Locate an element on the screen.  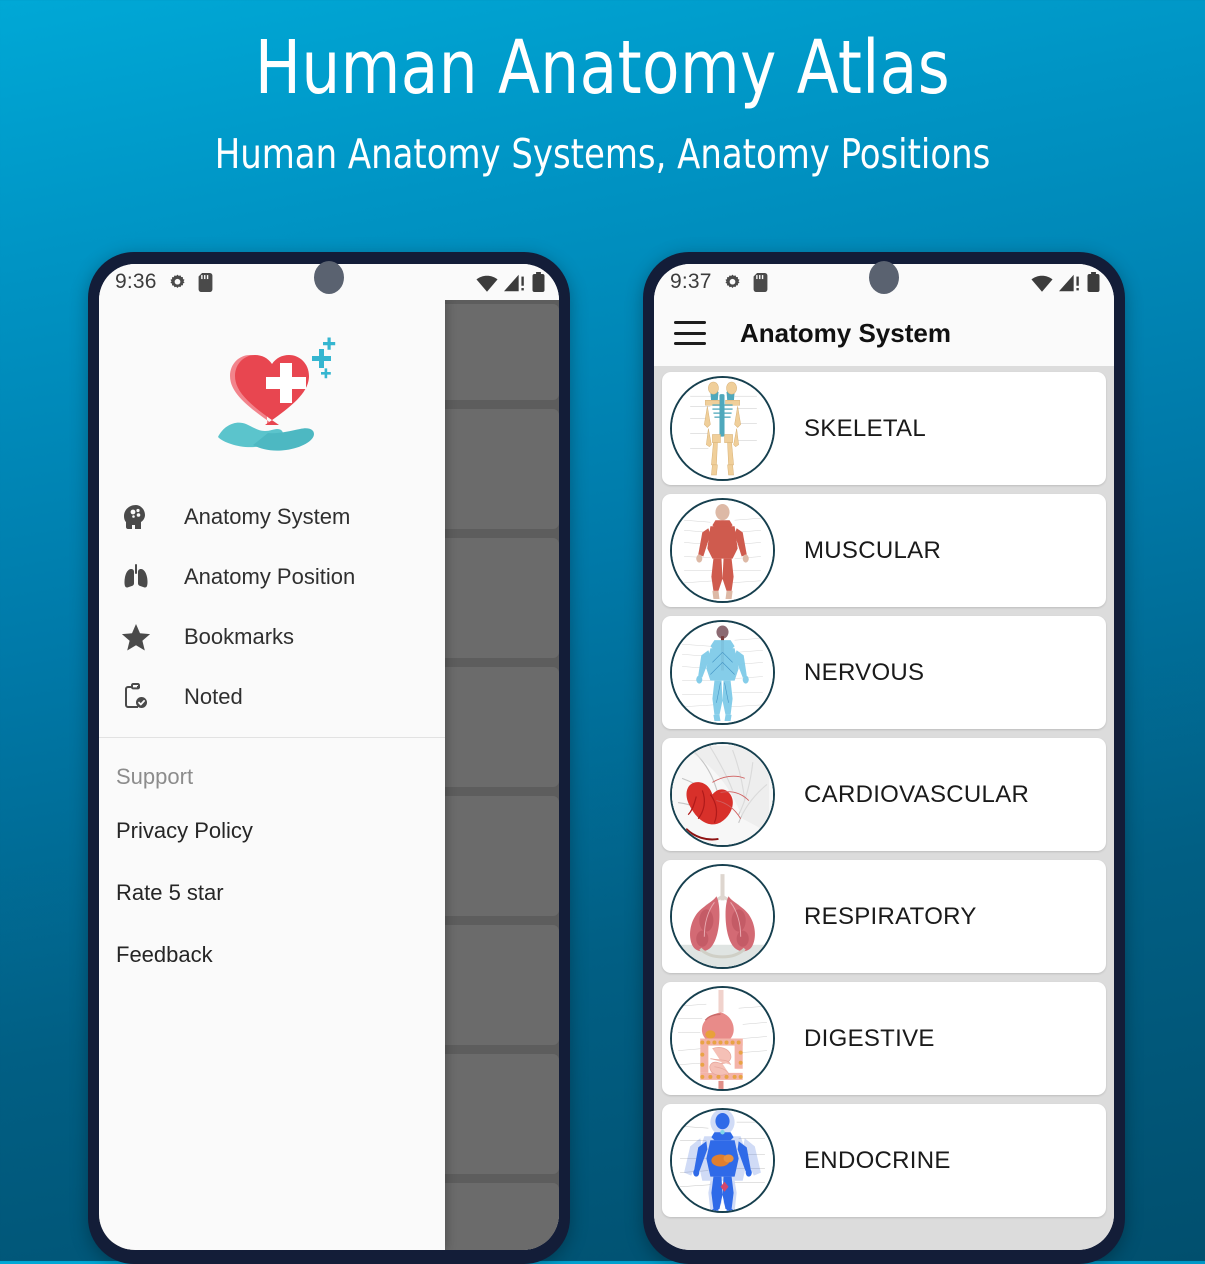
drawer-item-anatomy-system: Anatomy System is located at coordinates (272, 517).